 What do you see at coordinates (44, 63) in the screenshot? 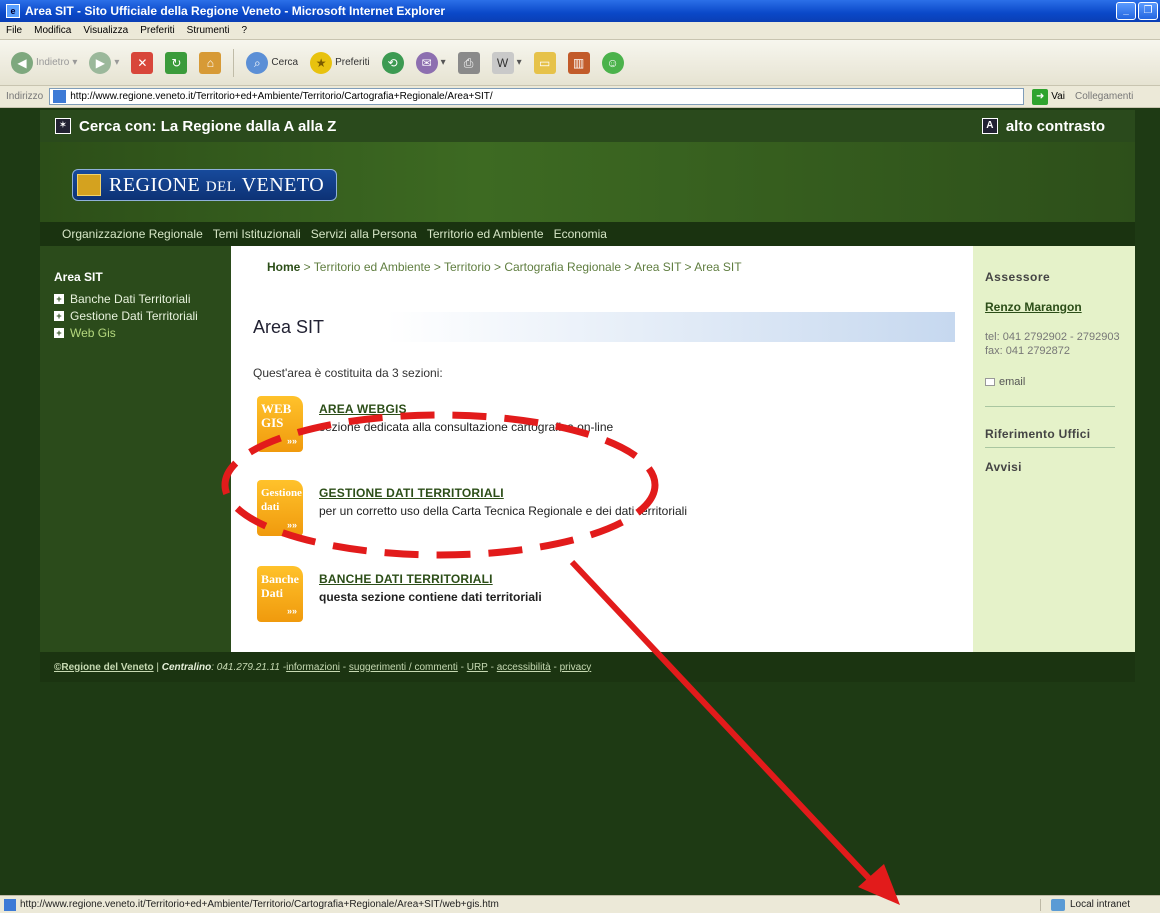
I see `back-button: ◀ Indietro ▾` at bounding box center [44, 63].